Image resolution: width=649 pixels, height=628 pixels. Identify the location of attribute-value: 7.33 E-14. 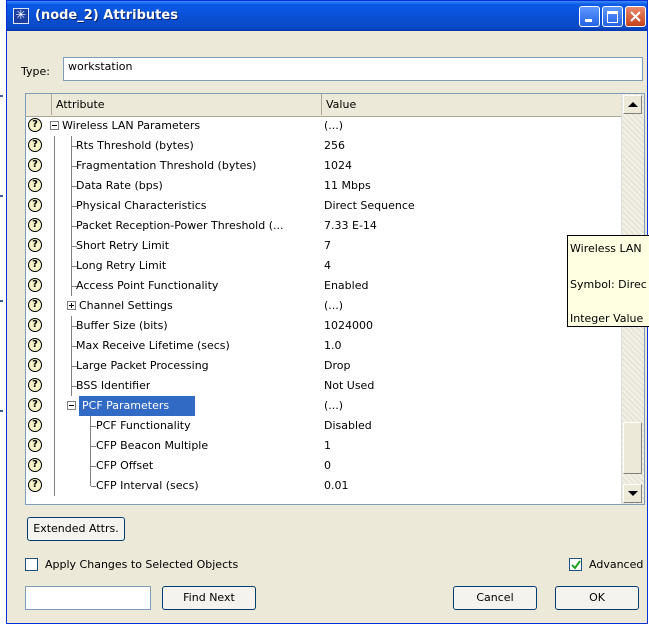
(350, 226).